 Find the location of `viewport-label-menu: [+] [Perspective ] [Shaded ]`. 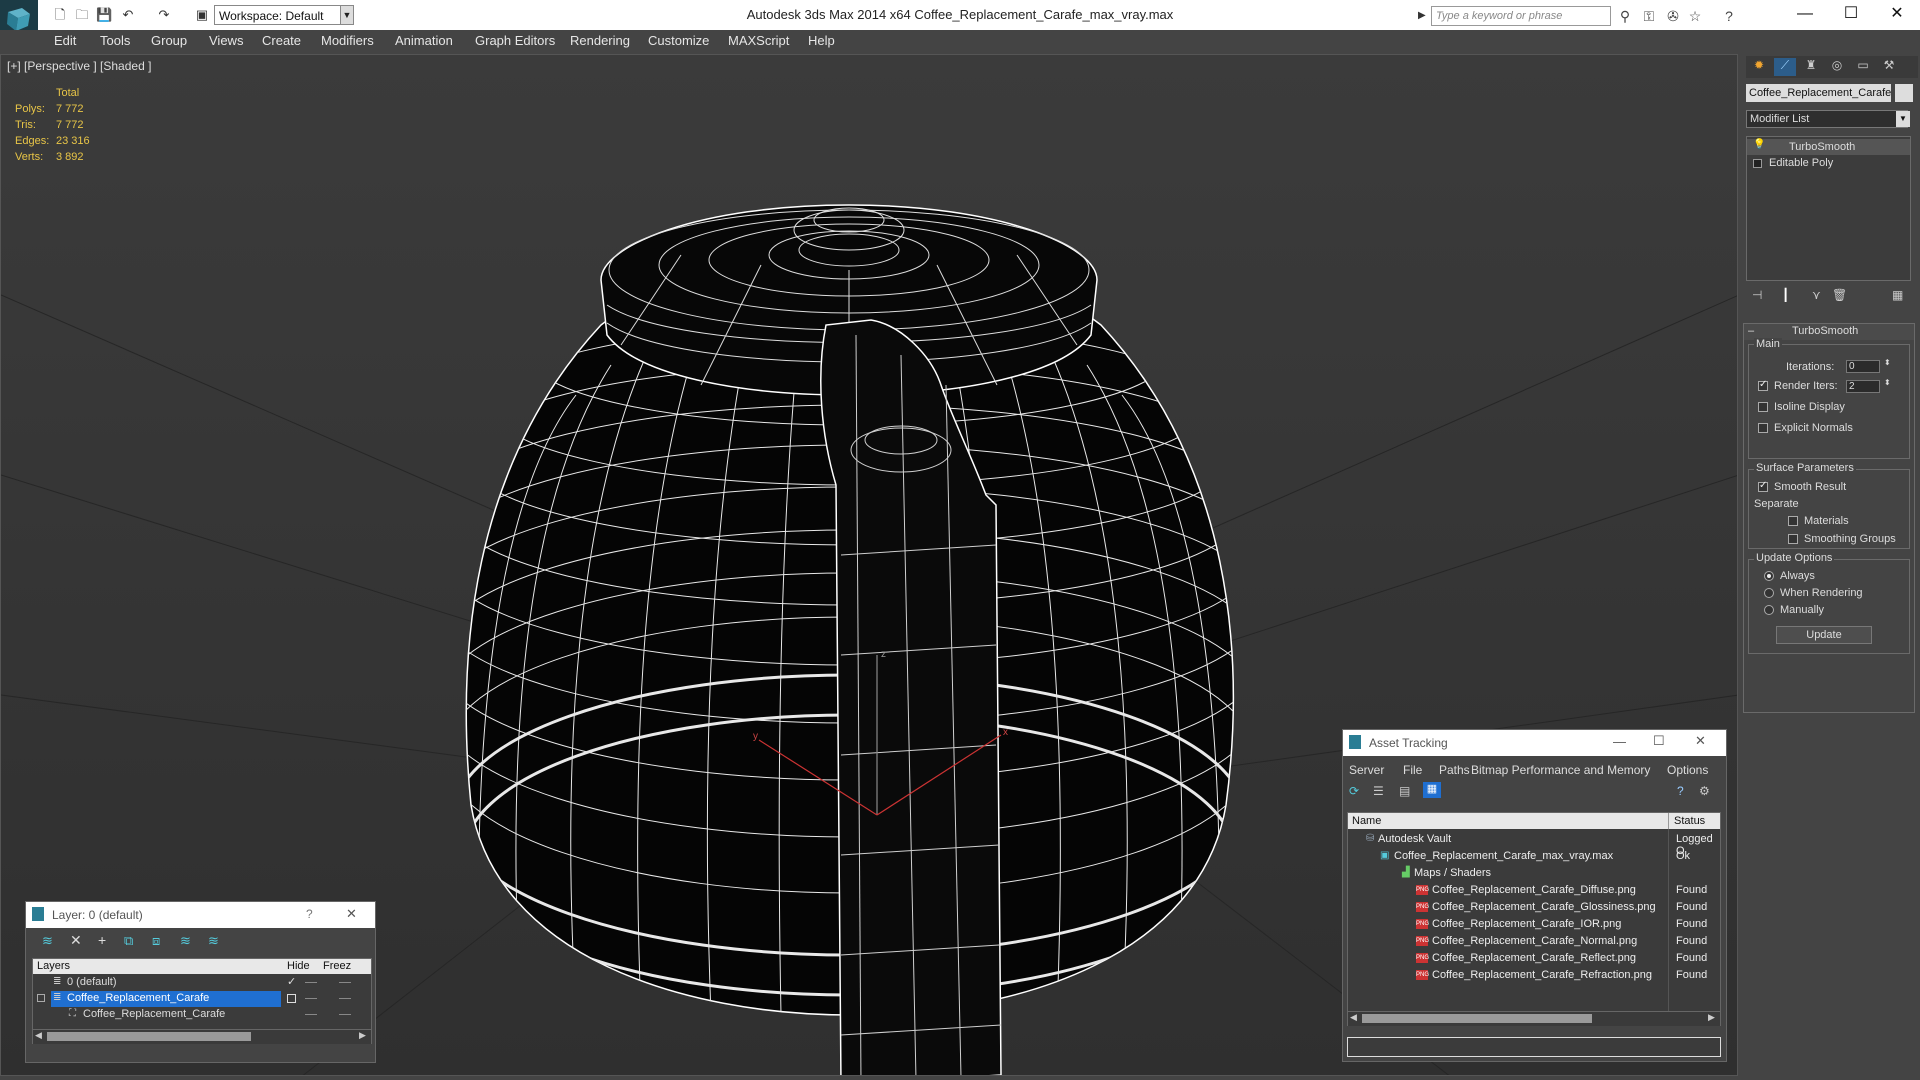

viewport-label-menu: [+] [Perspective ] [Shaded ] is located at coordinates (79, 66).